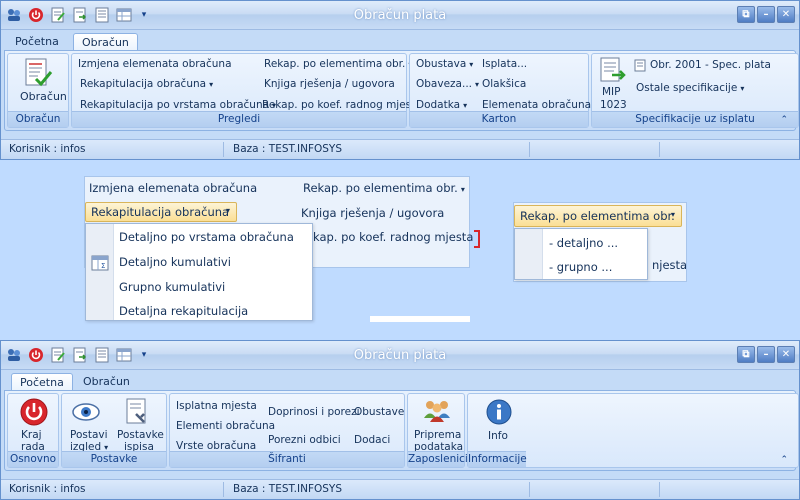 The width and height of the screenshot is (800, 500). I want to click on group-label-postavke: Postavke, so click(114, 459).